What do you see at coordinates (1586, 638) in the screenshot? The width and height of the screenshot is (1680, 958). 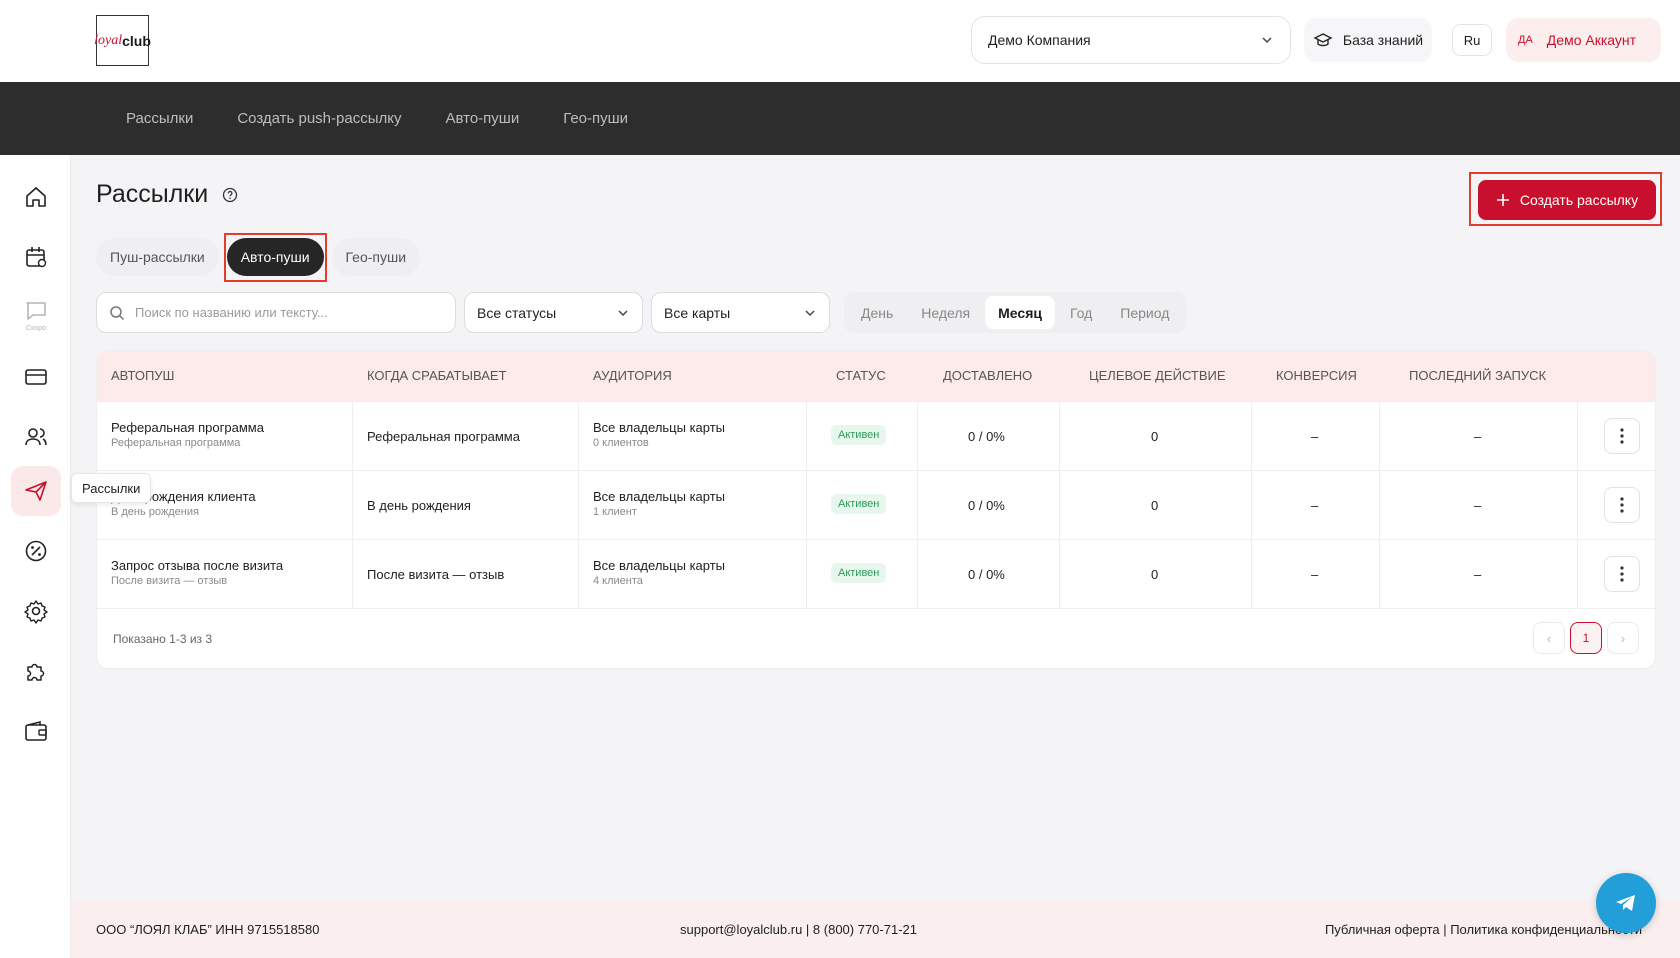 I see `pagination-page-button: 1` at bounding box center [1586, 638].